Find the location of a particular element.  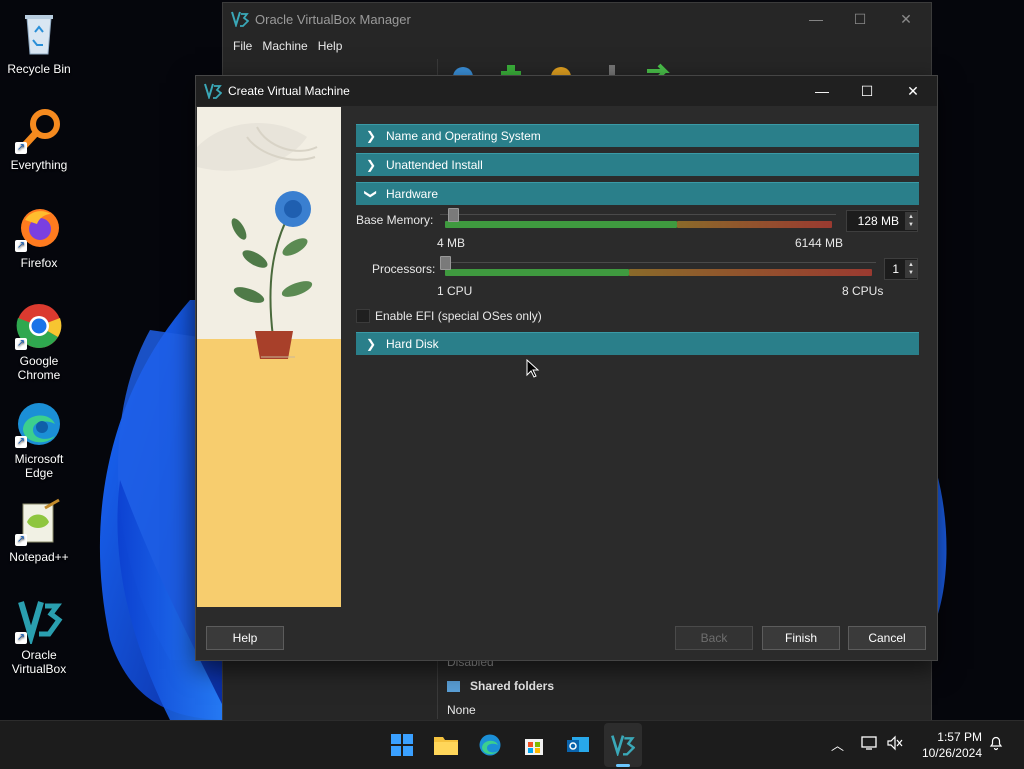

start-button is located at coordinates (402, 745).